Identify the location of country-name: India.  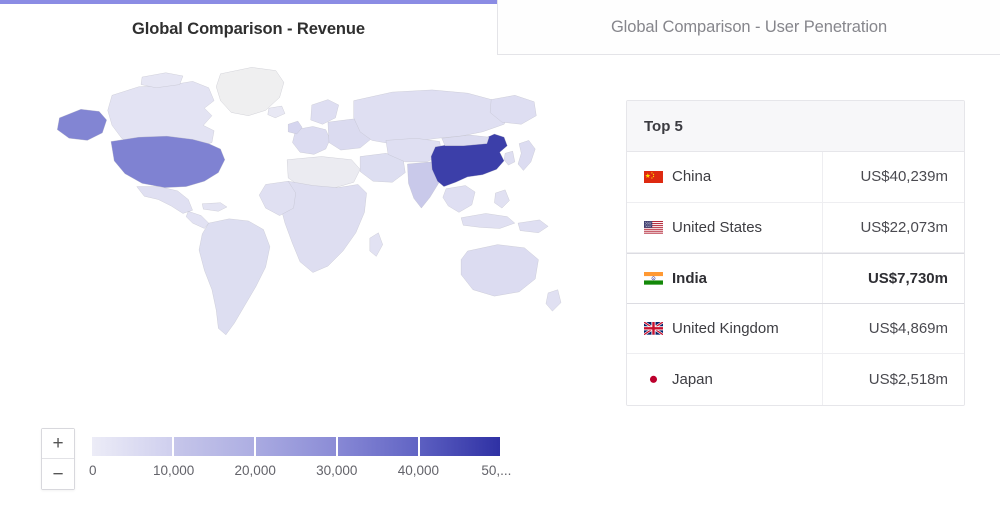
(690, 278).